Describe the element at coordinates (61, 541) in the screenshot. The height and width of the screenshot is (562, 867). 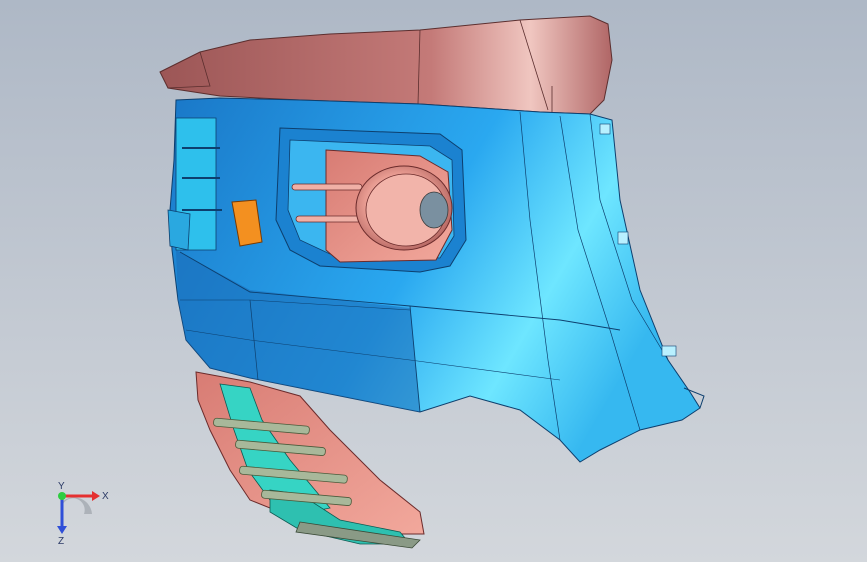
I see `z-axis-label: Z` at that location.